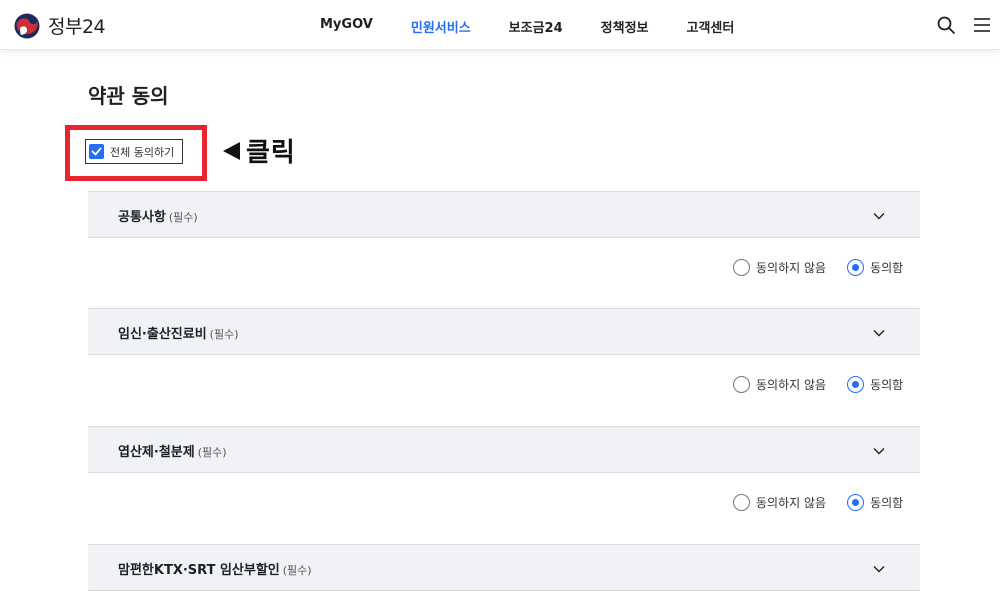  What do you see at coordinates (946, 25) in the screenshot?
I see `search-icon` at bounding box center [946, 25].